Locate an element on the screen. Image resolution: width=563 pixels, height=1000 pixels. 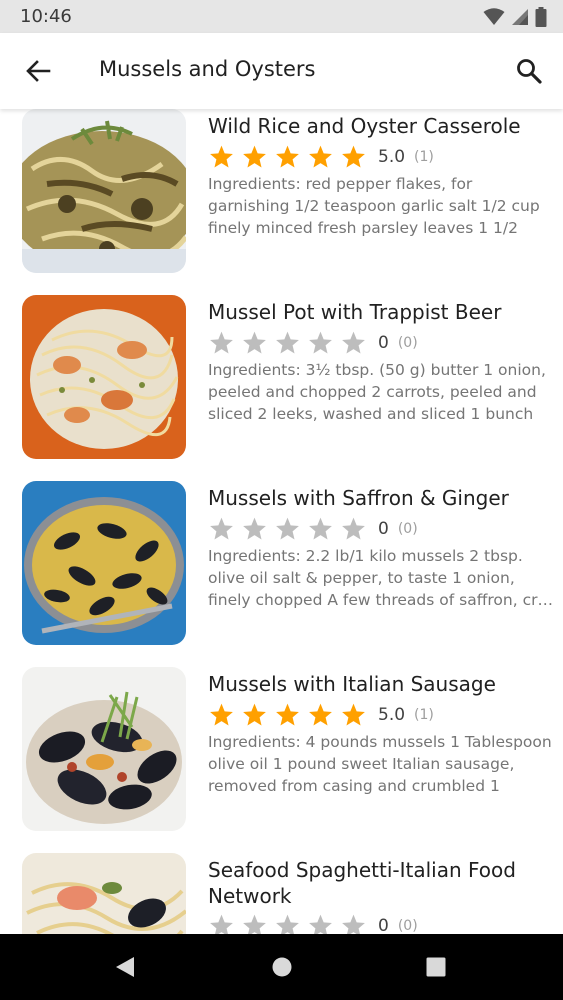
system-nav-bar is located at coordinates (281, 967).